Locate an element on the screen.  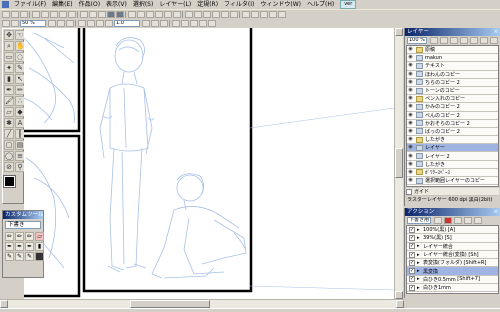
rotate-icon is located at coordinates (216, 14).